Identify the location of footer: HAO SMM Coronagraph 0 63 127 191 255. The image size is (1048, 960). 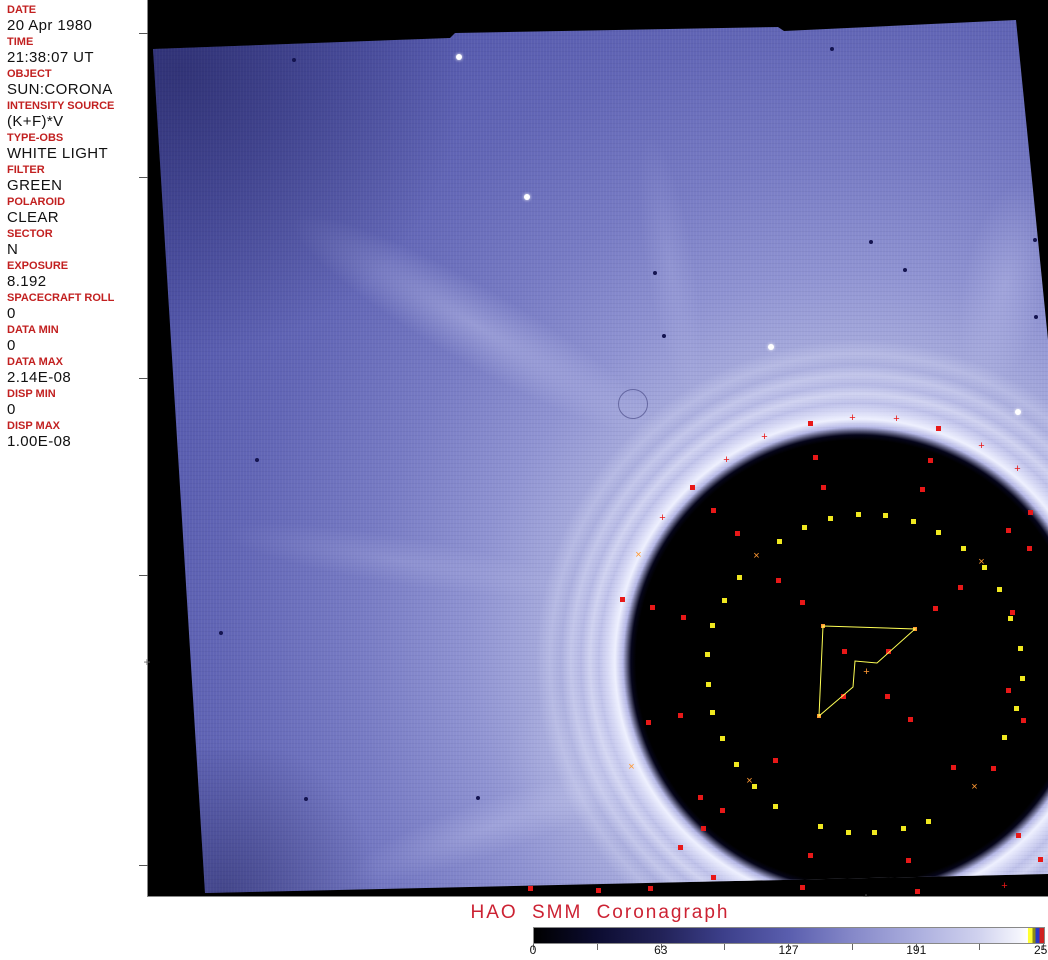
(524, 928).